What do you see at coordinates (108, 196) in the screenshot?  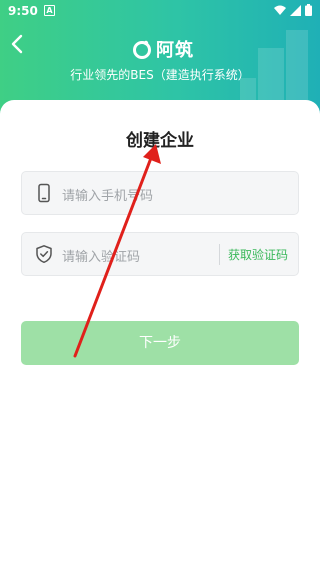 I see `phone-placeholder: 请输入手机号码` at bounding box center [108, 196].